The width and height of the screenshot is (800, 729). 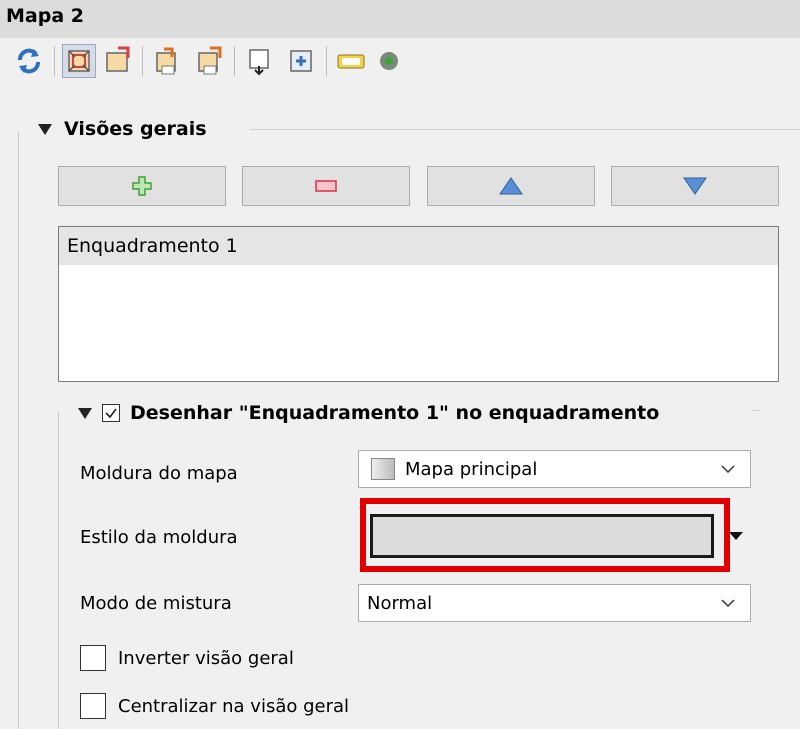 I want to click on arrow-up-icon, so click(x=511, y=186).